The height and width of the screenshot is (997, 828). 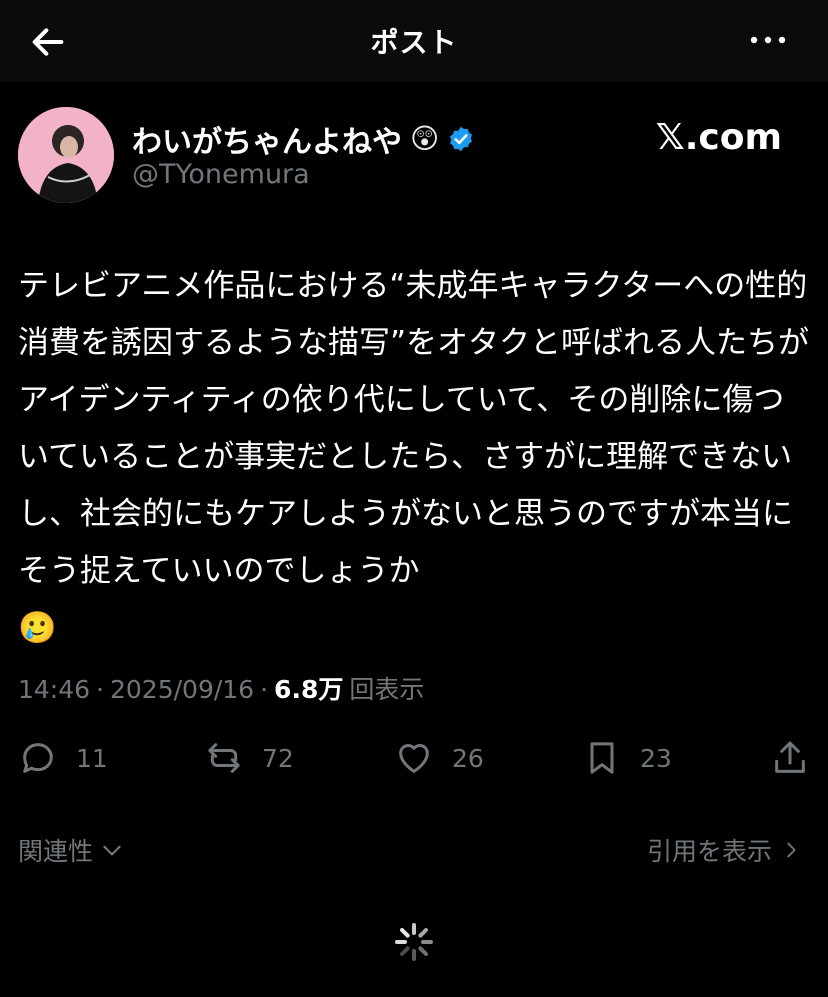 I want to click on share-icon, so click(x=790, y=757).